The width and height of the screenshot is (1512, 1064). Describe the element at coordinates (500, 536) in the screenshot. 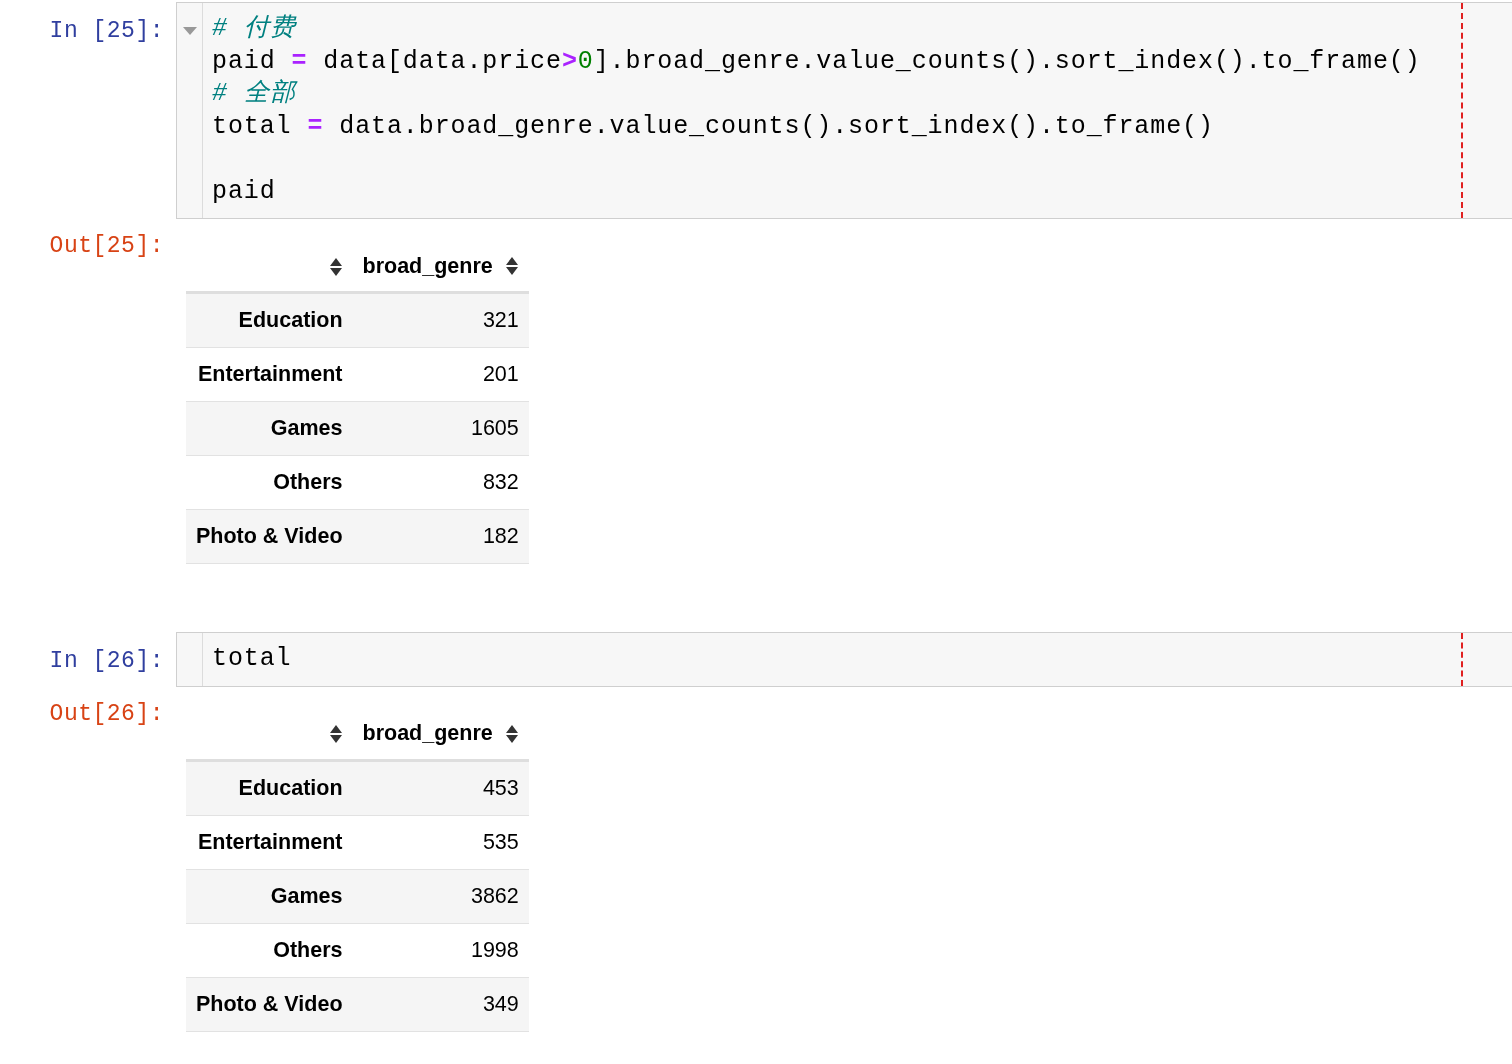

I see `table-cell: 182` at that location.